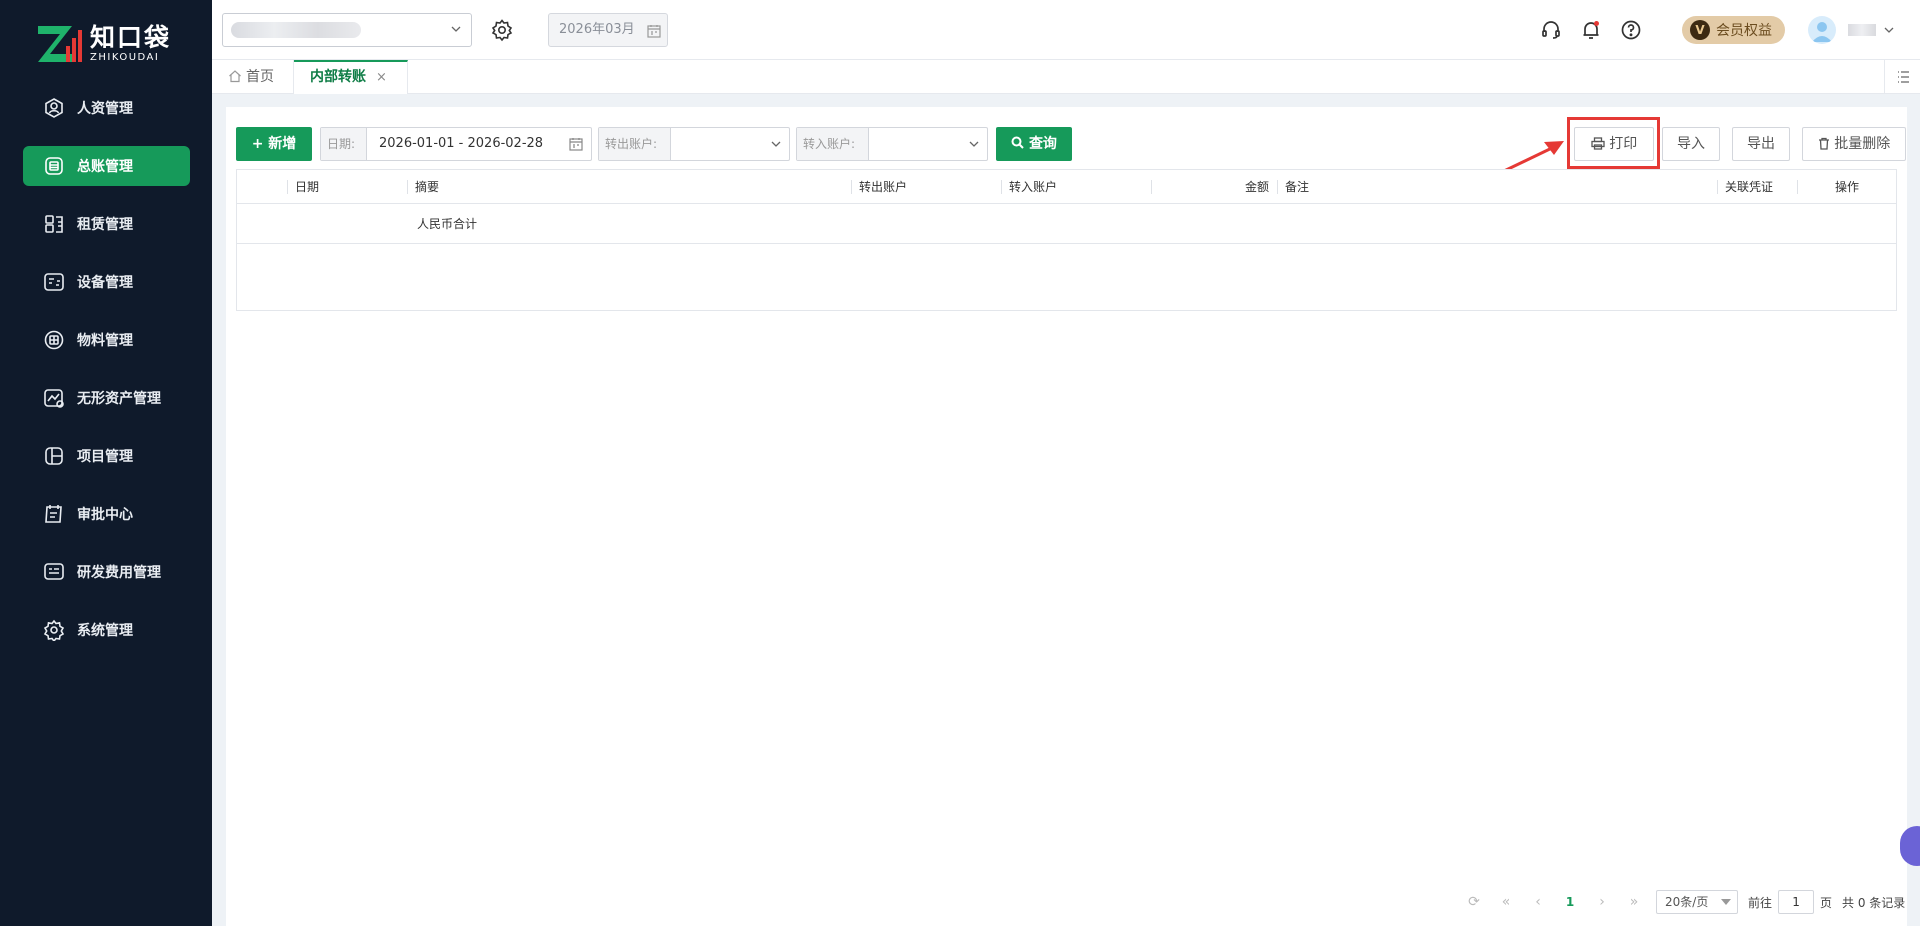  What do you see at coordinates (1634, 902) in the screenshot?
I see `last-page-icon: »` at bounding box center [1634, 902].